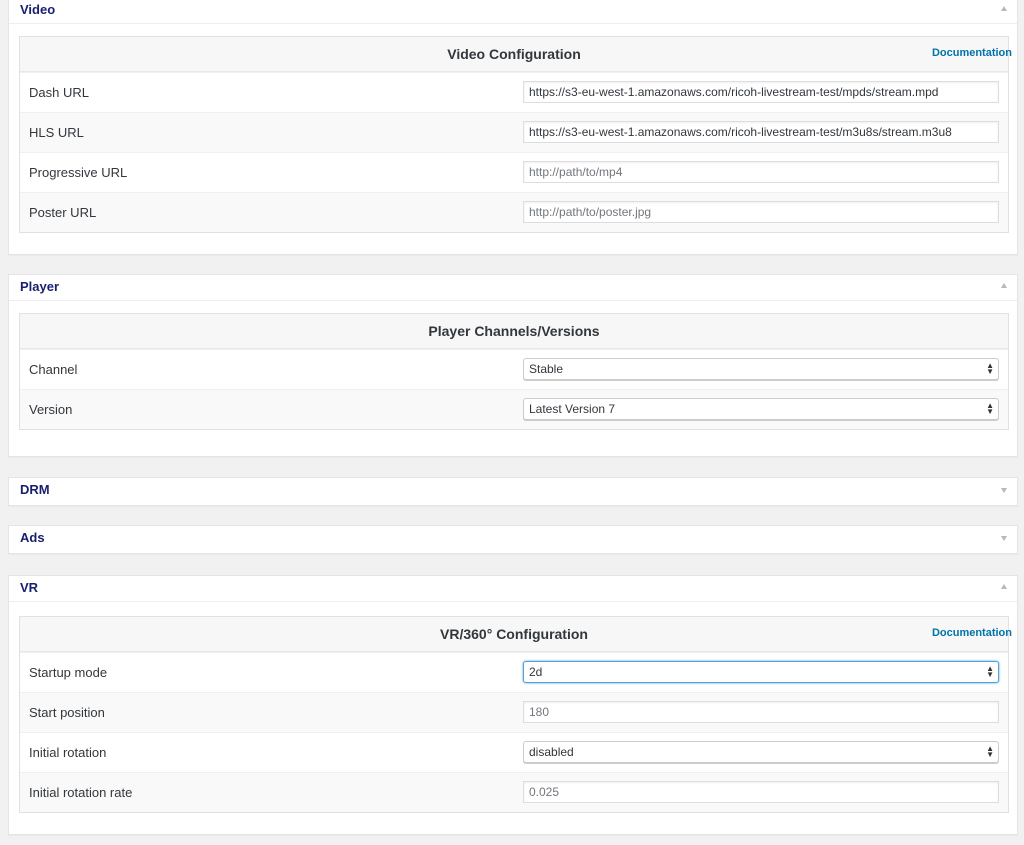  I want to click on vr-documentation-link: Documentation, so click(972, 633).